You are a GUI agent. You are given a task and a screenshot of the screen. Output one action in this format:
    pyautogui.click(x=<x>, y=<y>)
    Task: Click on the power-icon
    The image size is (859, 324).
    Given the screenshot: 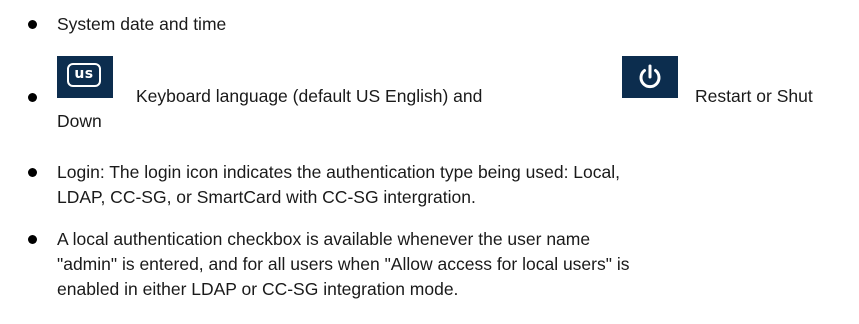 What is the action you would take?
    pyautogui.click(x=650, y=77)
    